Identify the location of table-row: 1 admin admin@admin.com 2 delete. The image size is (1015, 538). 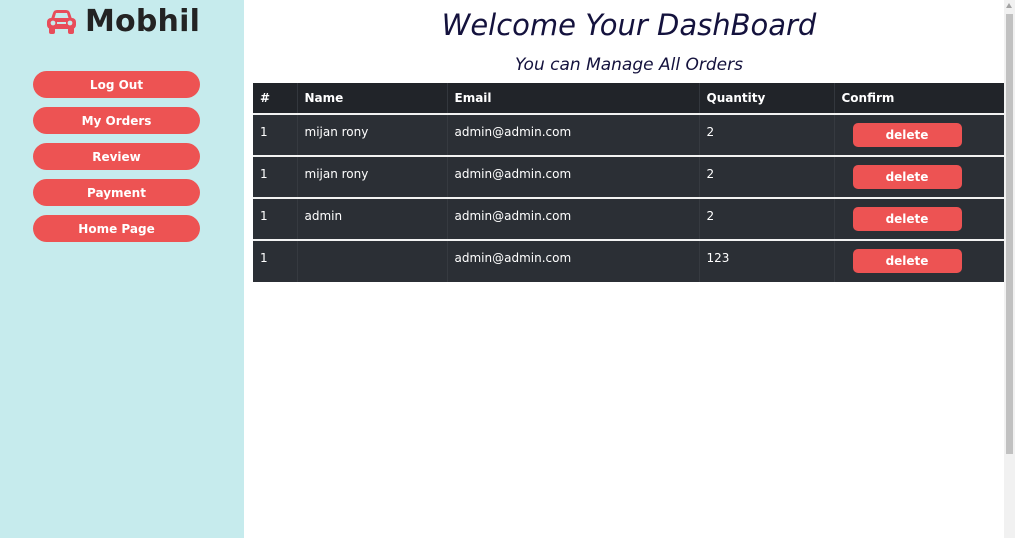
(628, 219).